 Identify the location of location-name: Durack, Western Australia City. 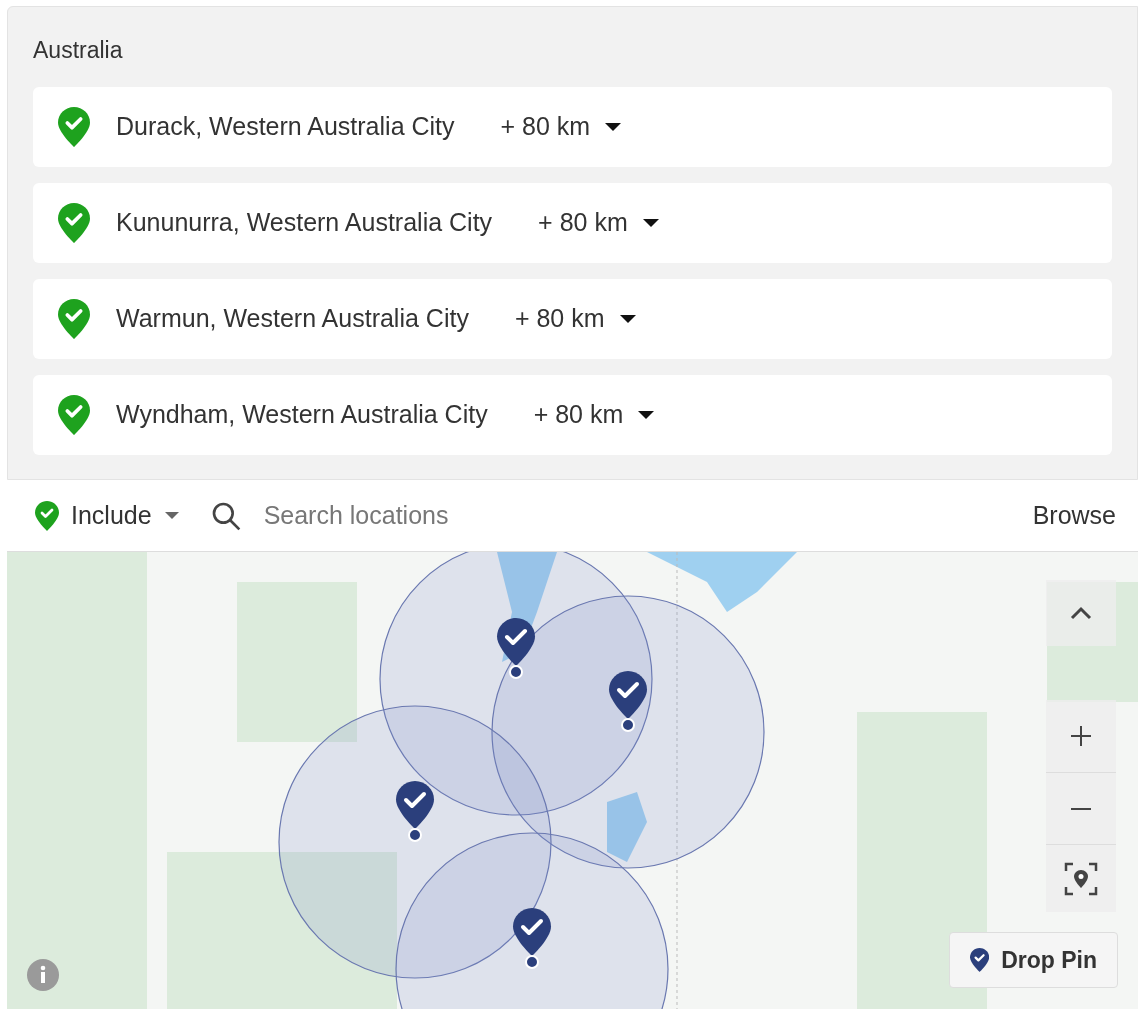
(285, 127).